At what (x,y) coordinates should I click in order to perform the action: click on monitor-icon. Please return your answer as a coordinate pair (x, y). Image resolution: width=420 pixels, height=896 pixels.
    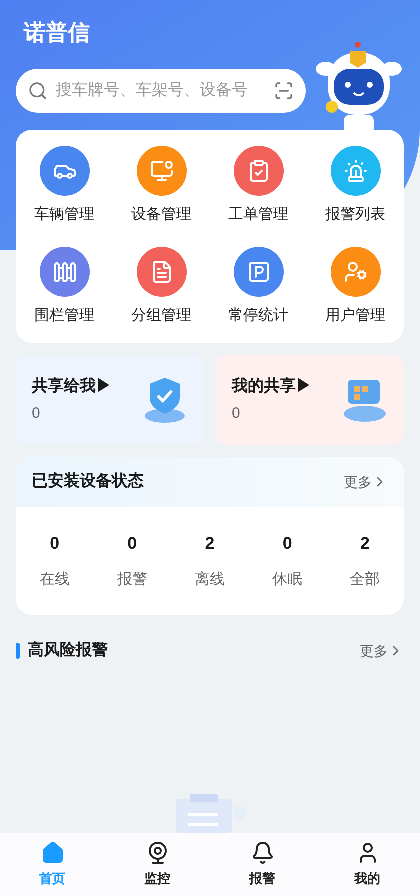
    Looking at the image, I should click on (162, 171).